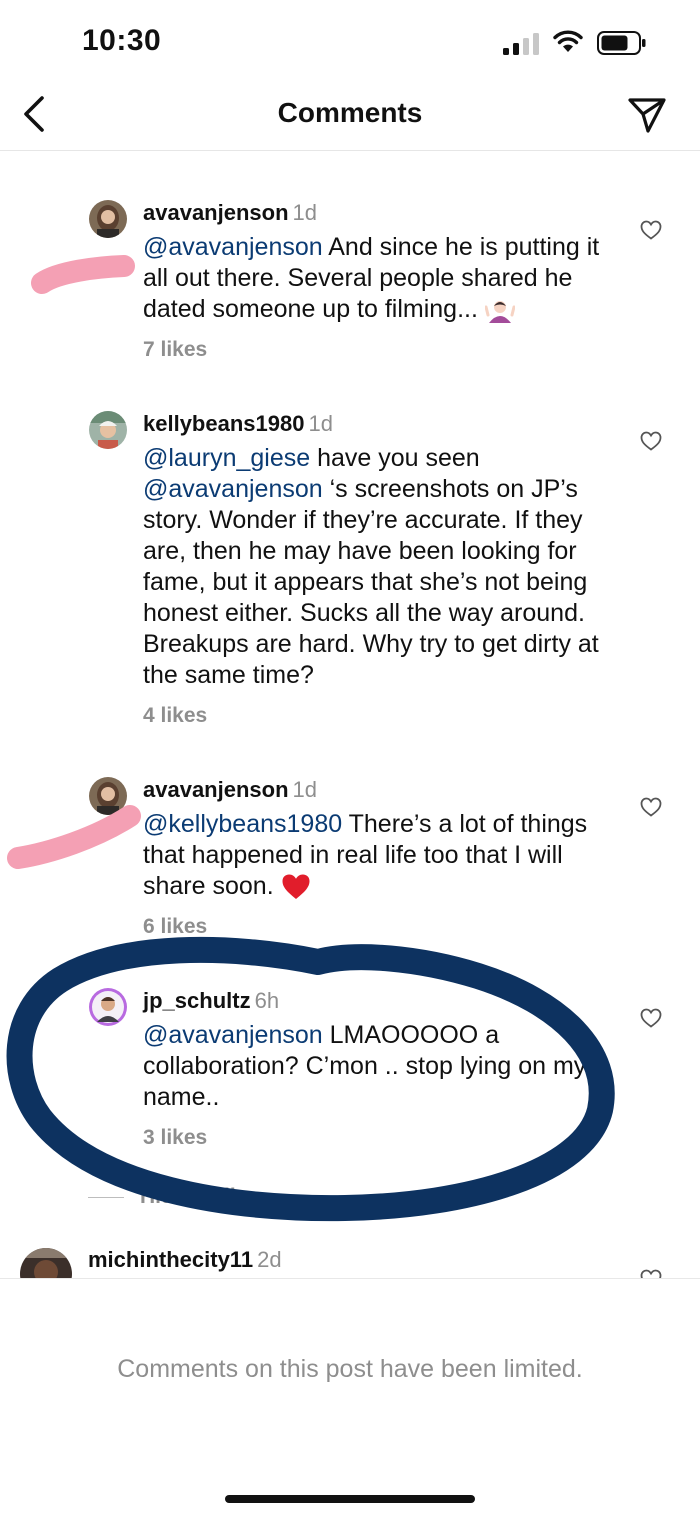 The width and height of the screenshot is (700, 1516). I want to click on comments-limited-notice: Comments on this post have been limited., so click(350, 1369).